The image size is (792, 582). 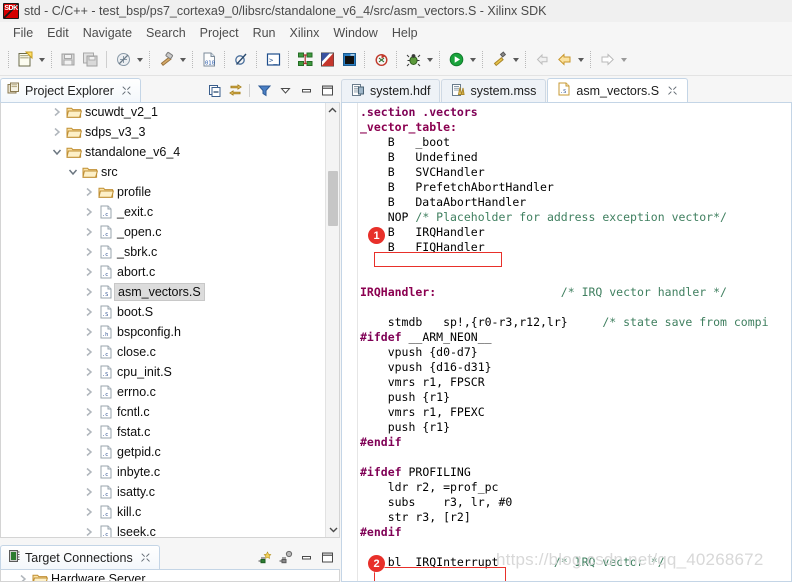 What do you see at coordinates (123, 60) in the screenshot?
I see `build-icon` at bounding box center [123, 60].